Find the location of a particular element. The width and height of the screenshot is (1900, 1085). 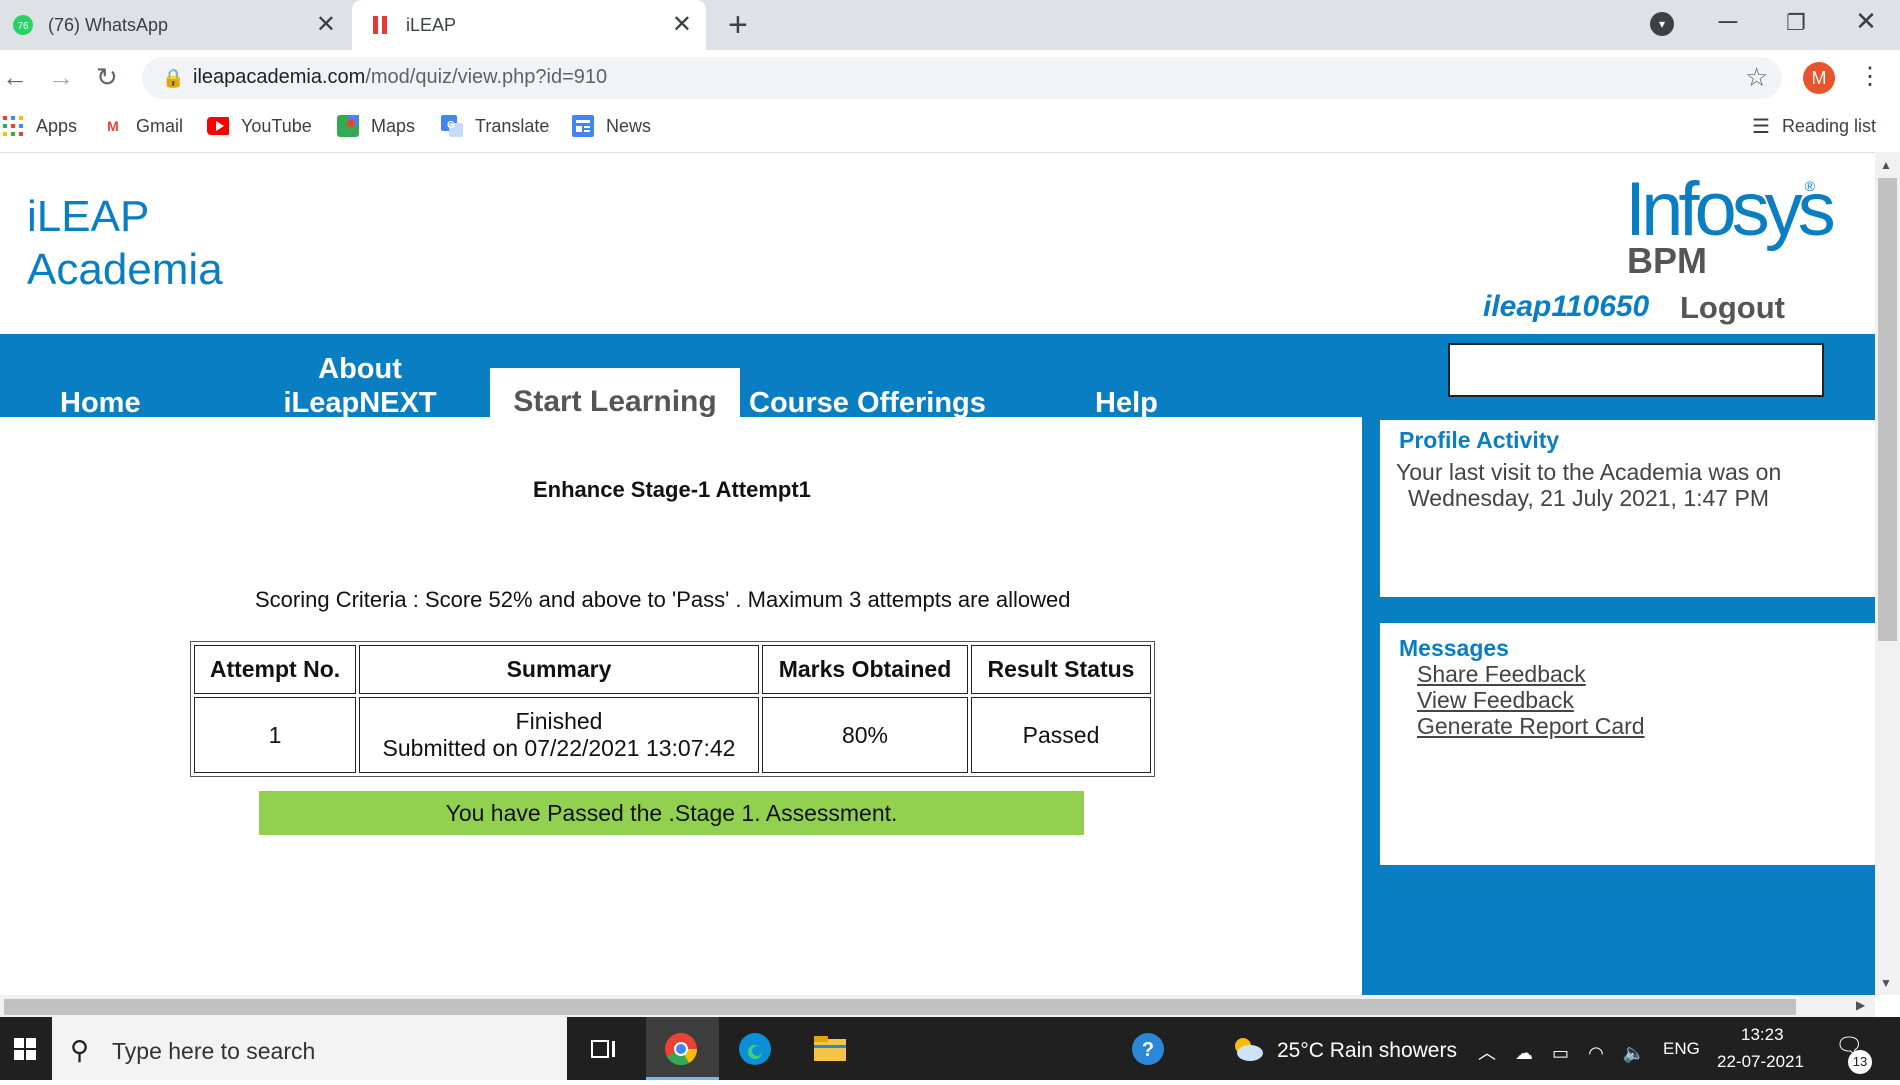

nav-home: Home is located at coordinates (100, 403).